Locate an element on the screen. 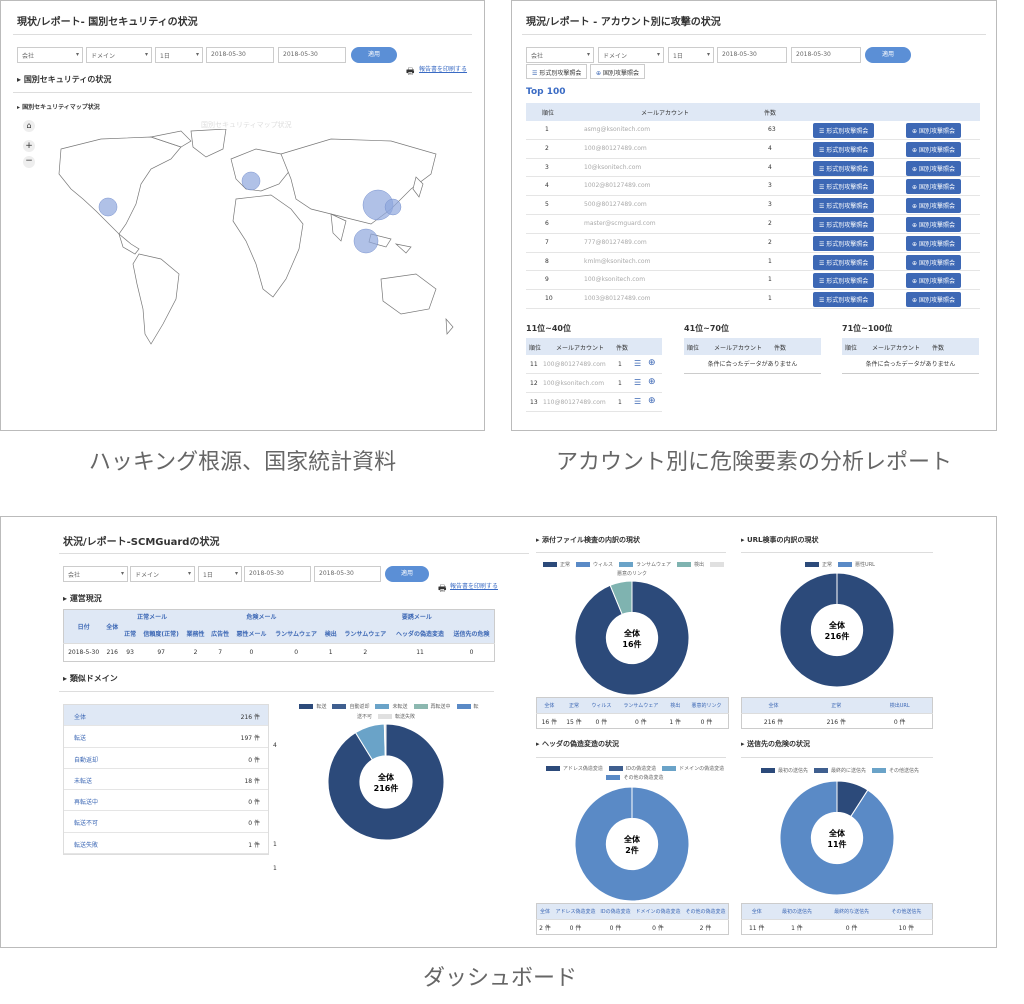 Image resolution: width=1024 pixels, height=1004 pixels. sender-donut-chart: 全体11件 is located at coordinates (837, 838).